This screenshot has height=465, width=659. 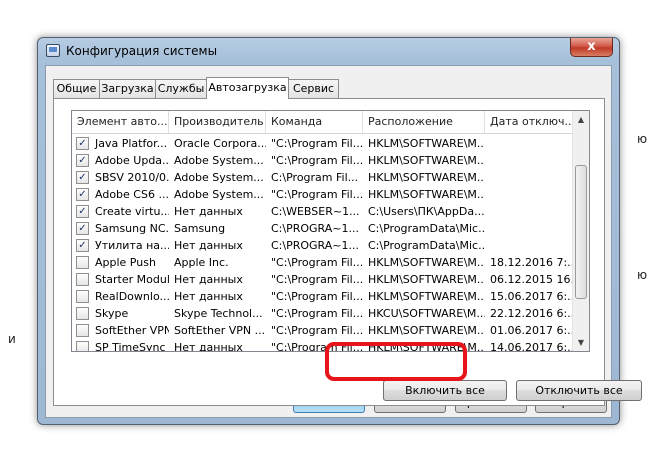 I want to click on scroll-up-arrow-icon: ▲, so click(x=581, y=119).